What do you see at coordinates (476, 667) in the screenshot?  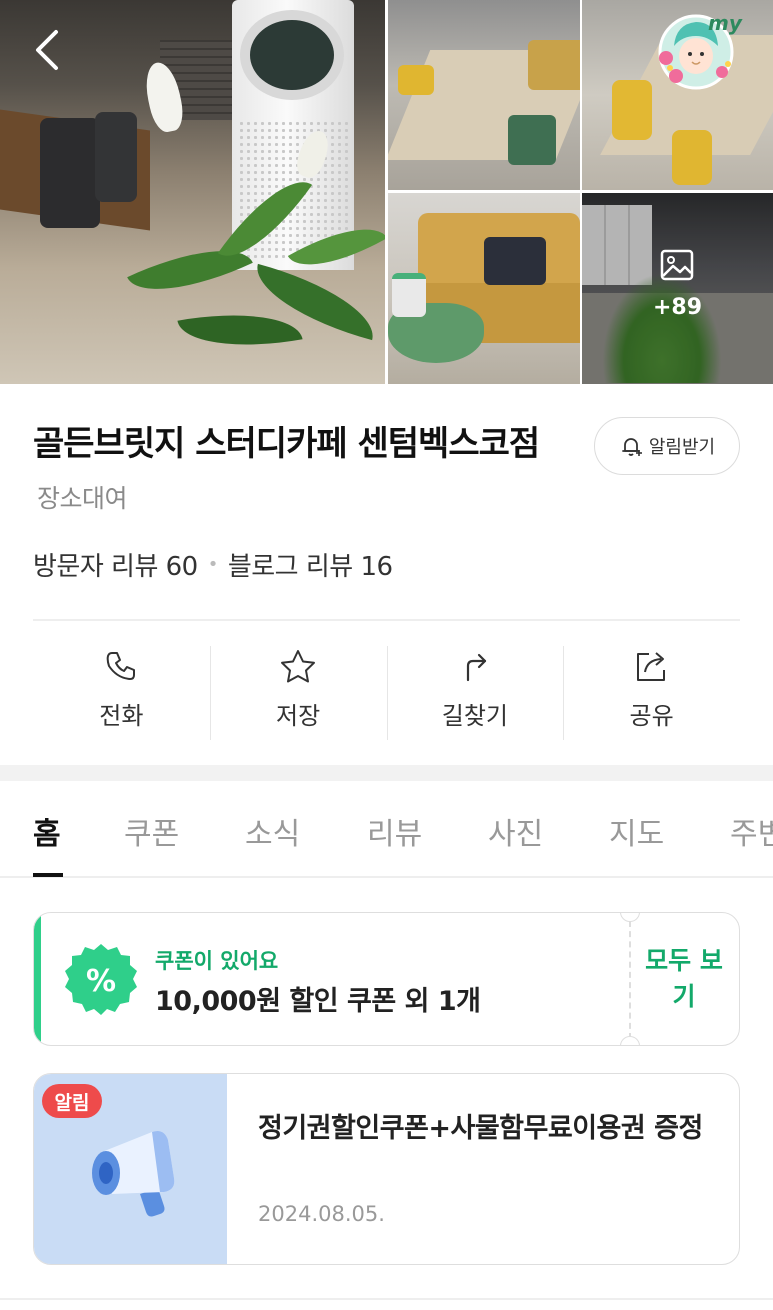 I see `directions-icon` at bounding box center [476, 667].